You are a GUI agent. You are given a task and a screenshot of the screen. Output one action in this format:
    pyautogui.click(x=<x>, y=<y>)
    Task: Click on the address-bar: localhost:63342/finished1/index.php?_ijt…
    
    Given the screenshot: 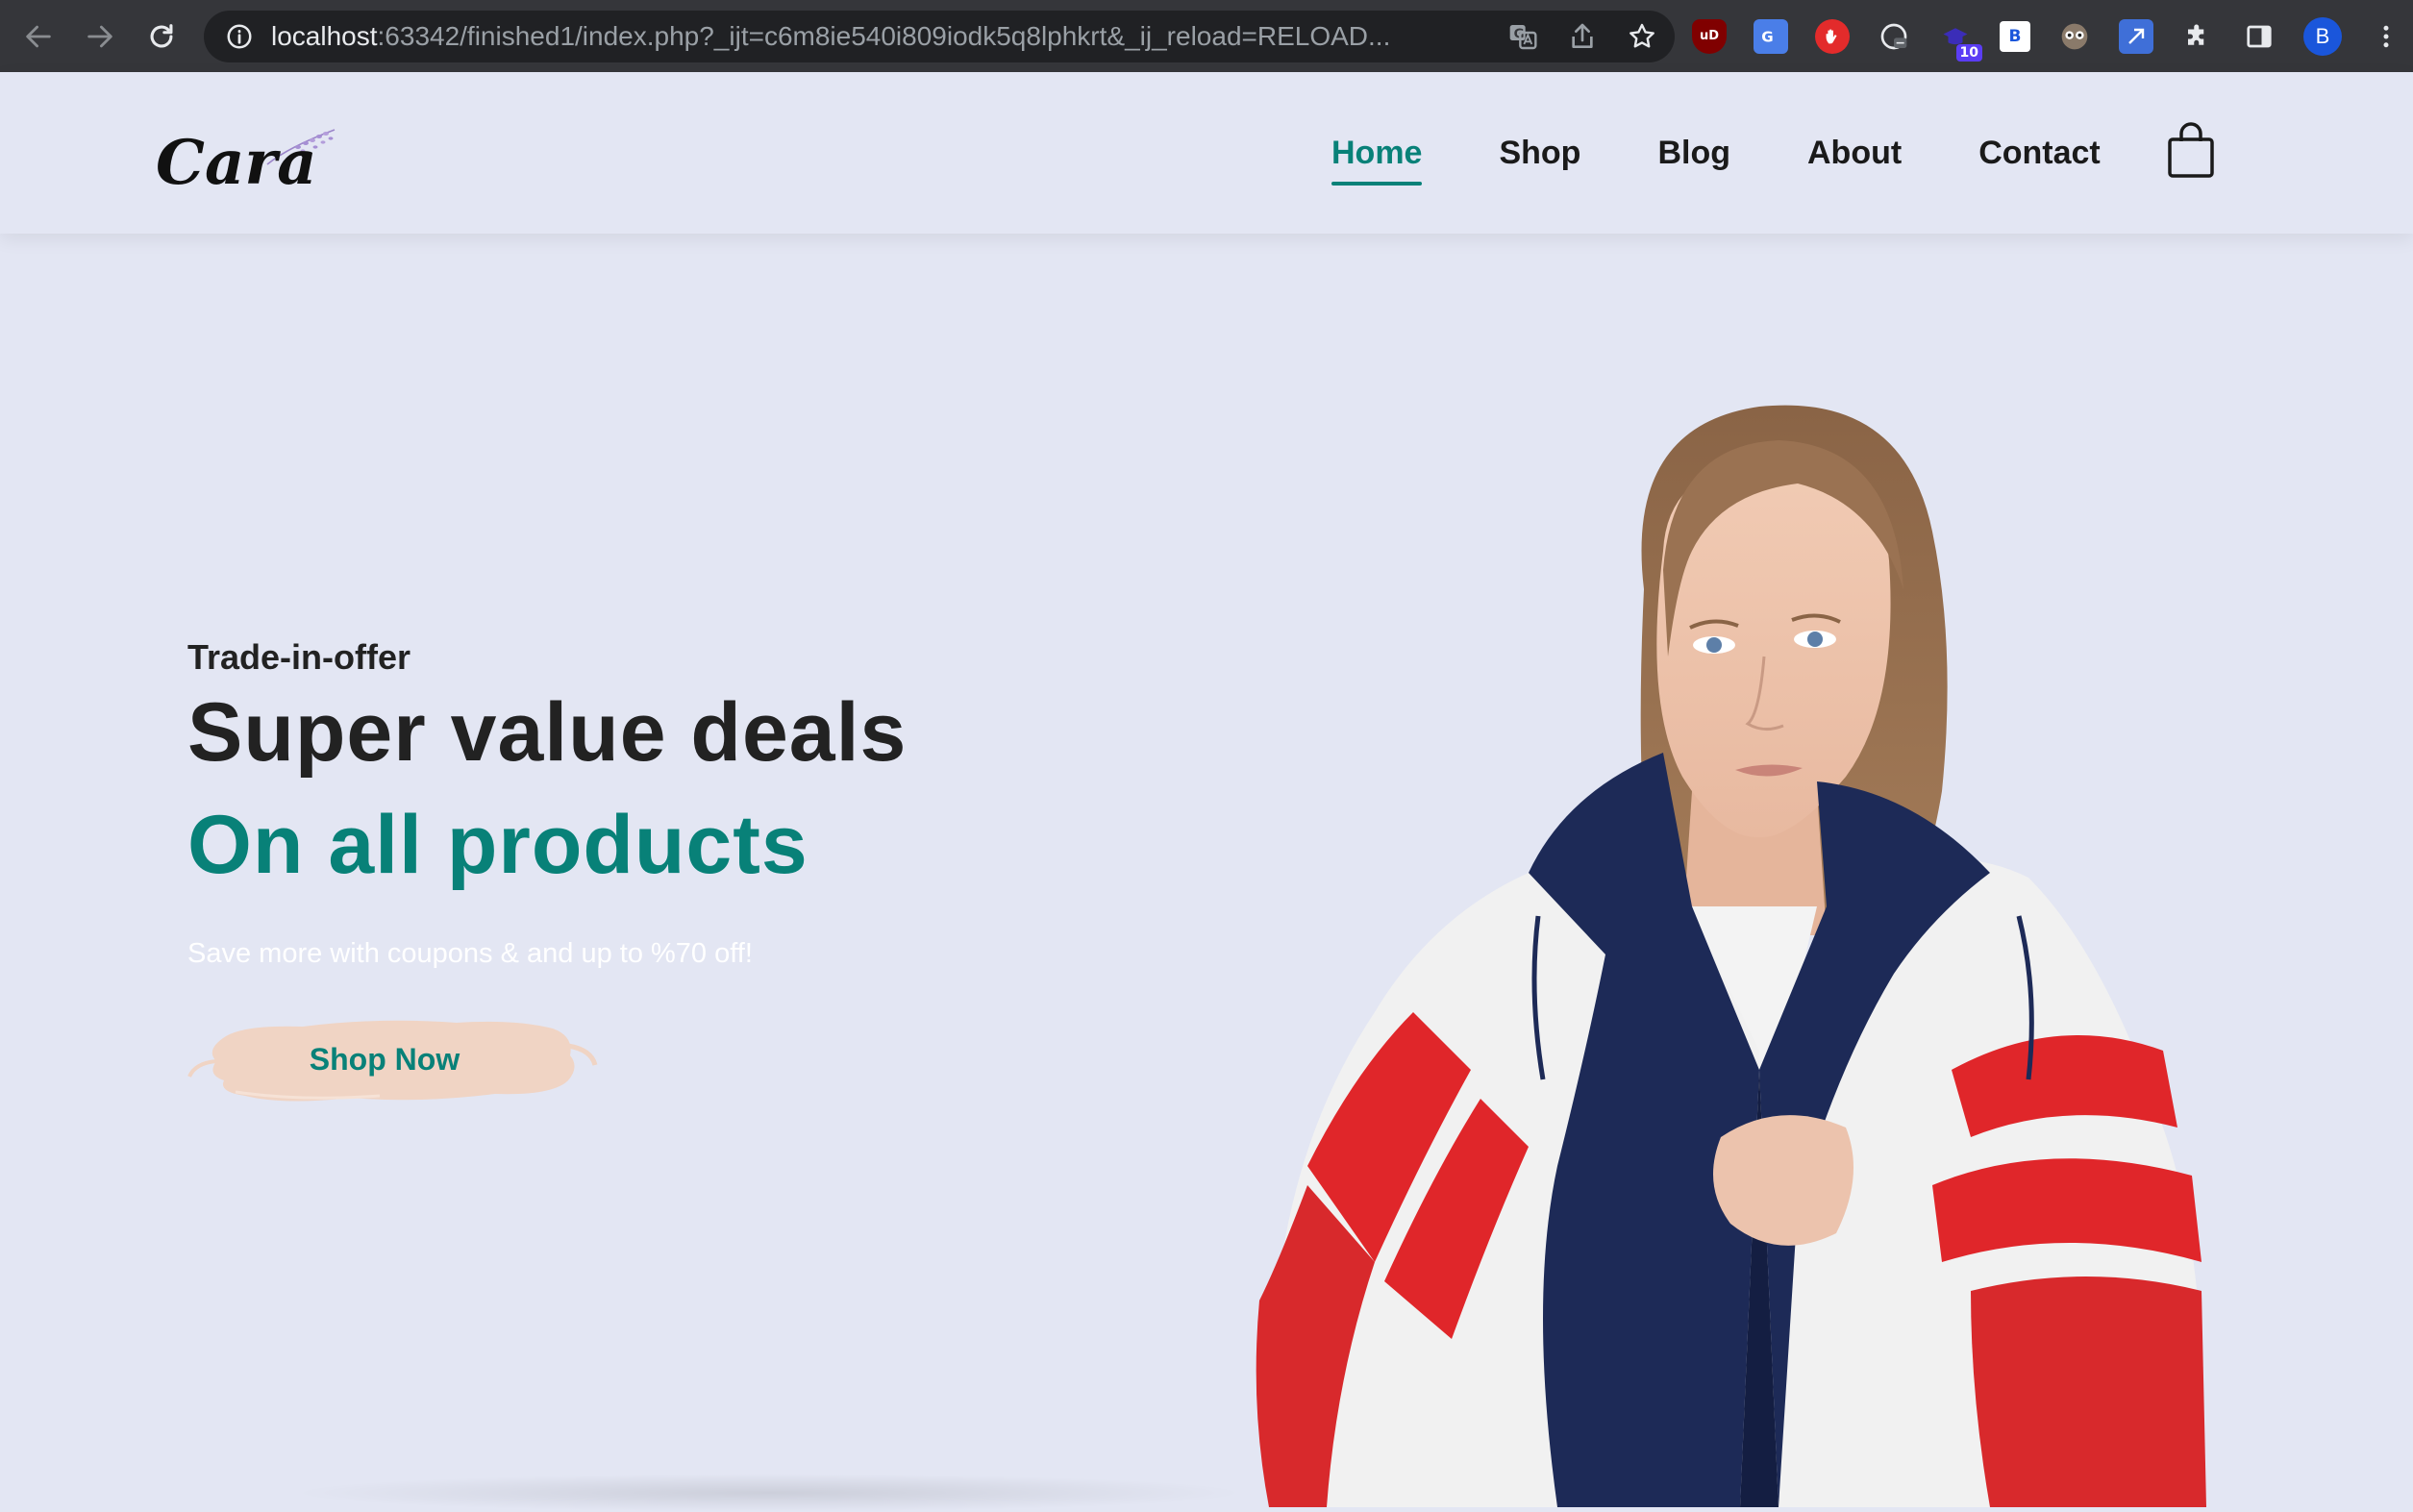 What is the action you would take?
    pyautogui.click(x=939, y=36)
    